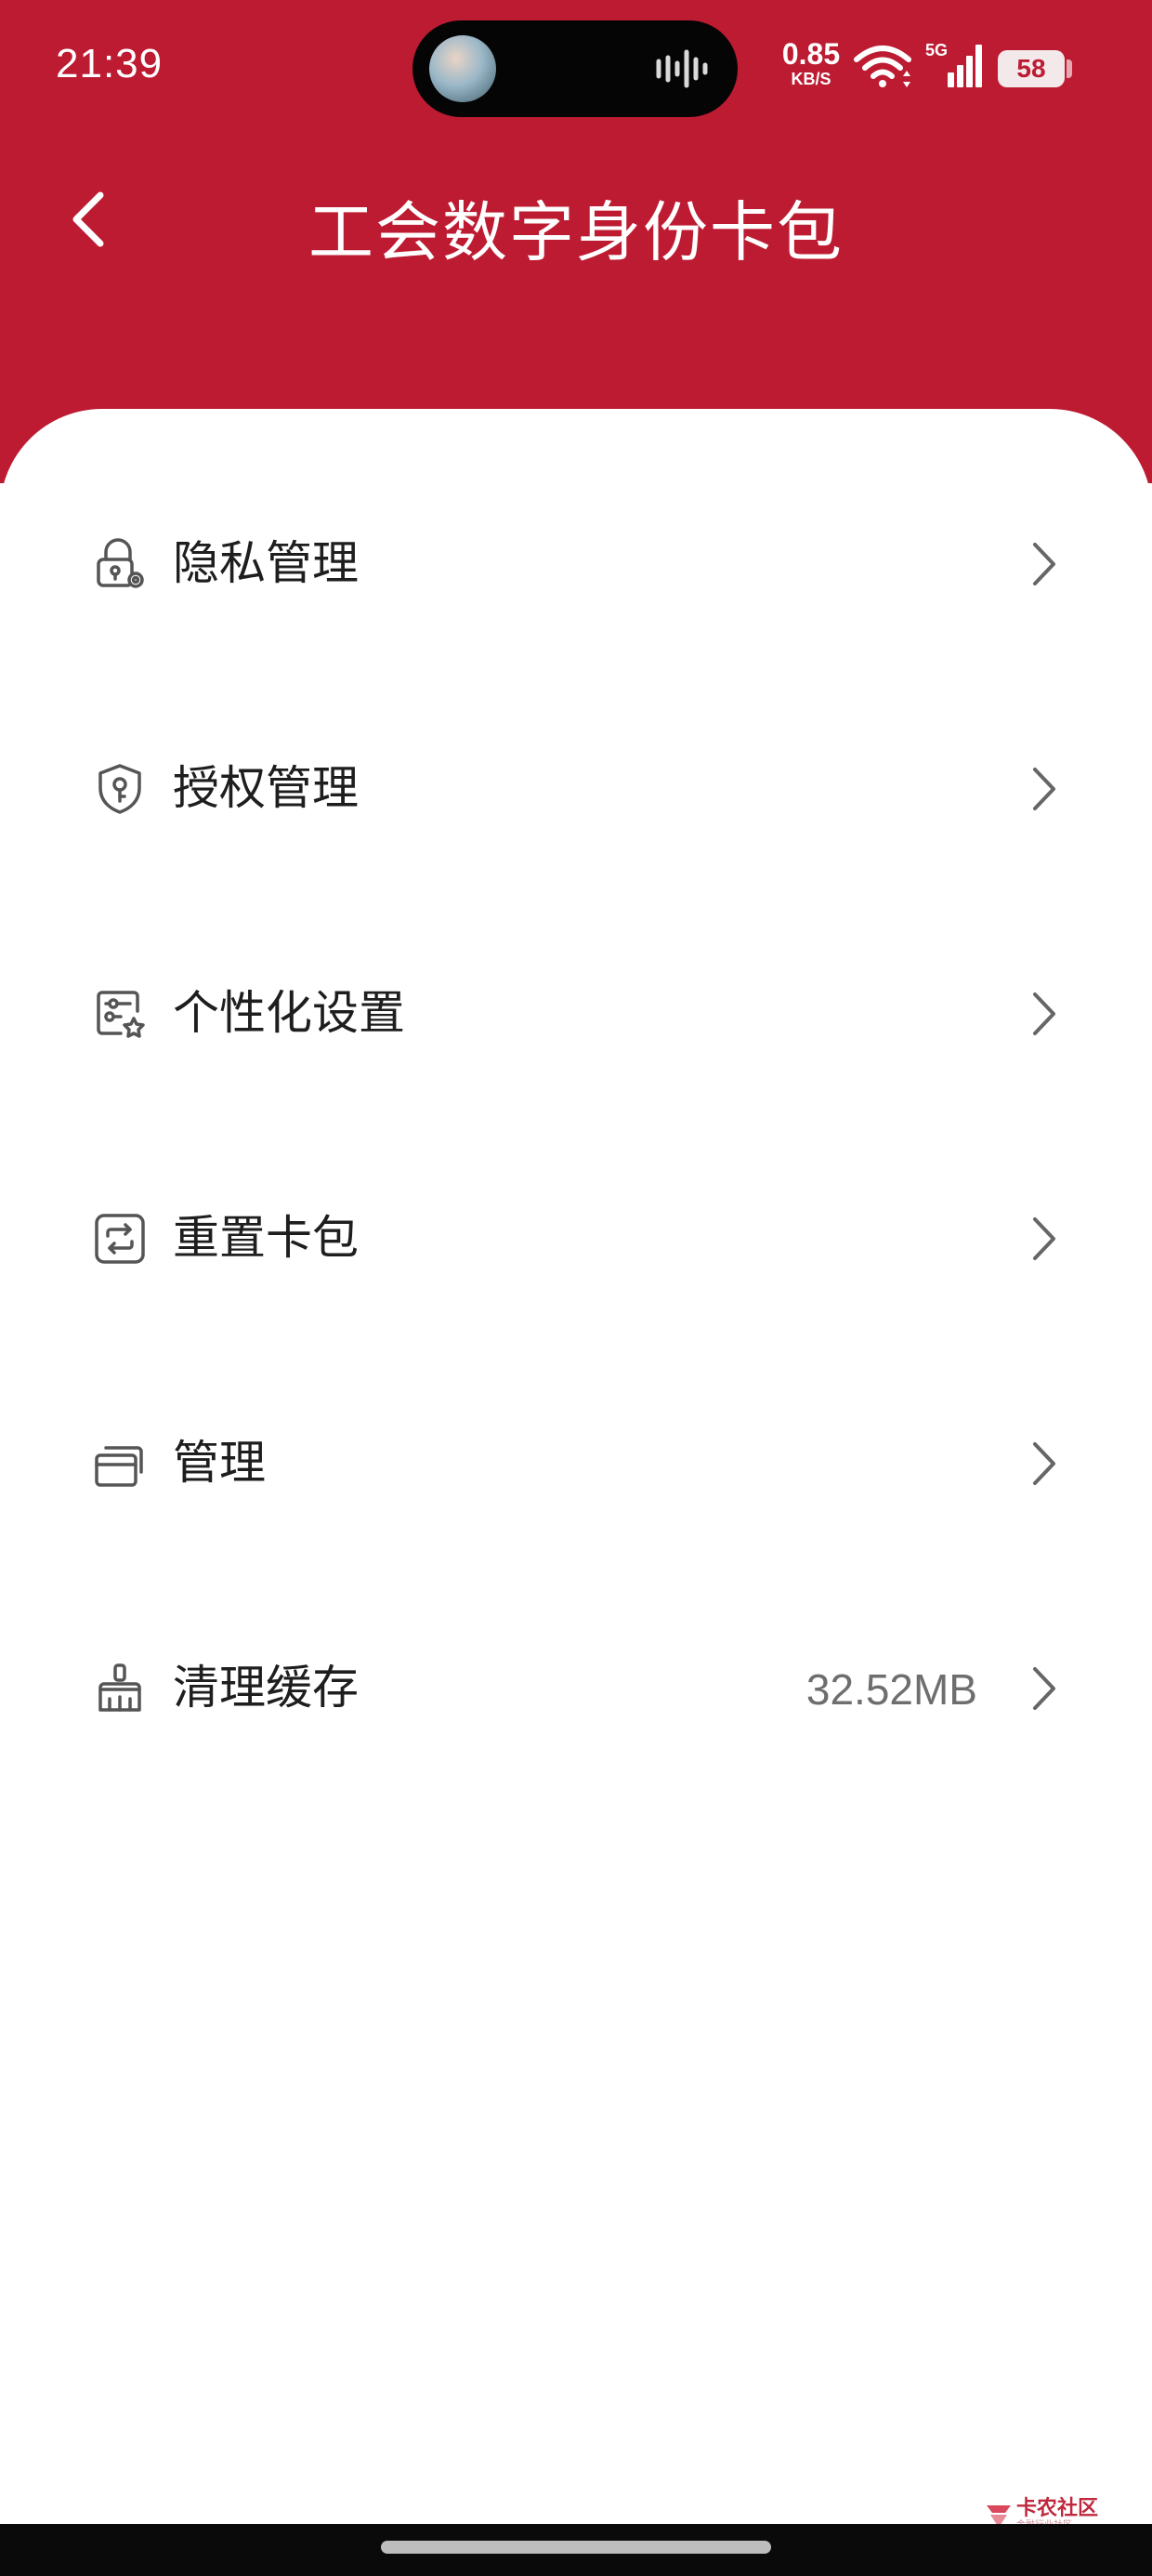 This screenshot has height=2576, width=1152. I want to click on wifi-icon, so click(882, 66).